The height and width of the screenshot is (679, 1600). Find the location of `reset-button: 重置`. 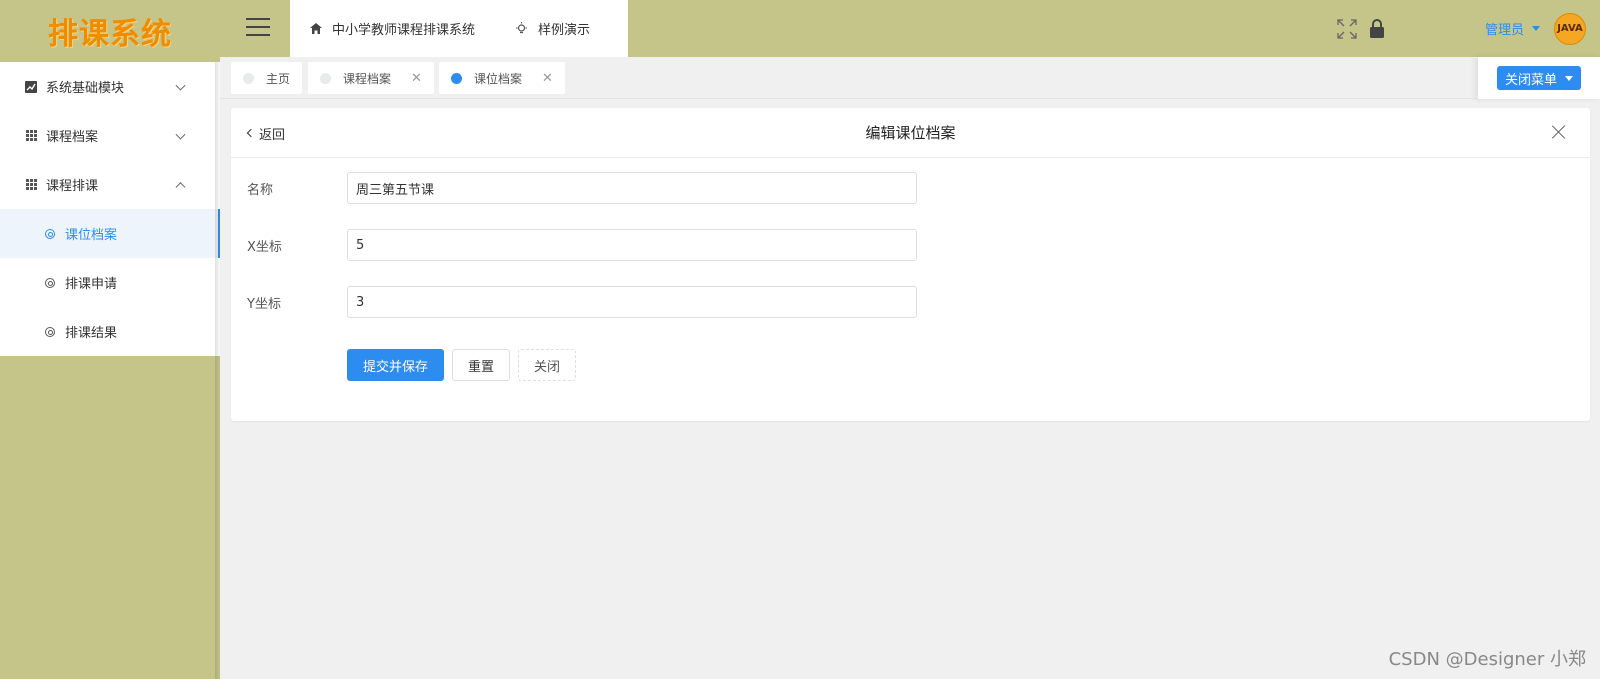

reset-button: 重置 is located at coordinates (481, 365).